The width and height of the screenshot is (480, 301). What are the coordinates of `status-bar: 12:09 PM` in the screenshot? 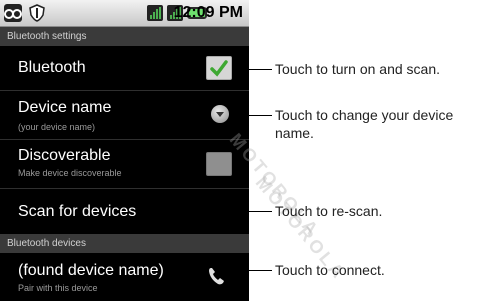 It's located at (124, 13).